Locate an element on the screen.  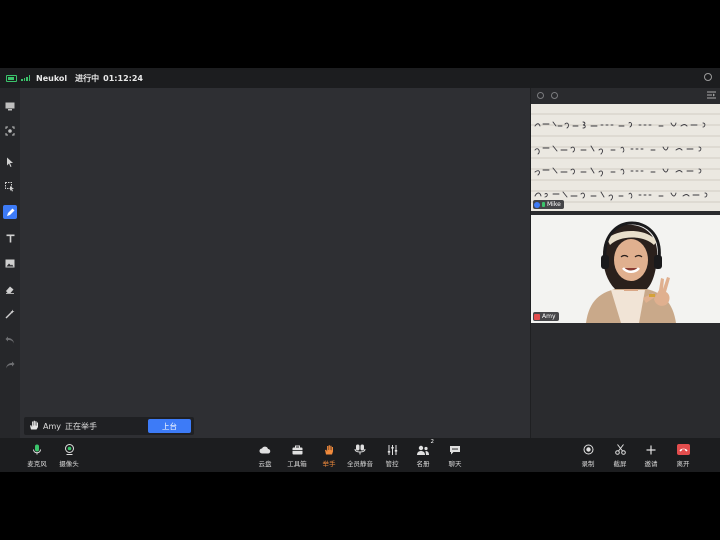
roster-label: 名册 is located at coordinates (423, 464).